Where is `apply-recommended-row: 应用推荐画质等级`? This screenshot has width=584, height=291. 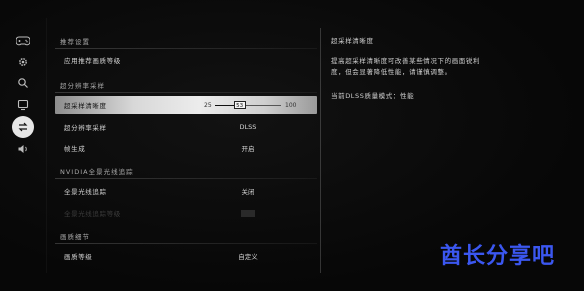
apply-recommended-row: 应用推荐画质等级 is located at coordinates (186, 60).